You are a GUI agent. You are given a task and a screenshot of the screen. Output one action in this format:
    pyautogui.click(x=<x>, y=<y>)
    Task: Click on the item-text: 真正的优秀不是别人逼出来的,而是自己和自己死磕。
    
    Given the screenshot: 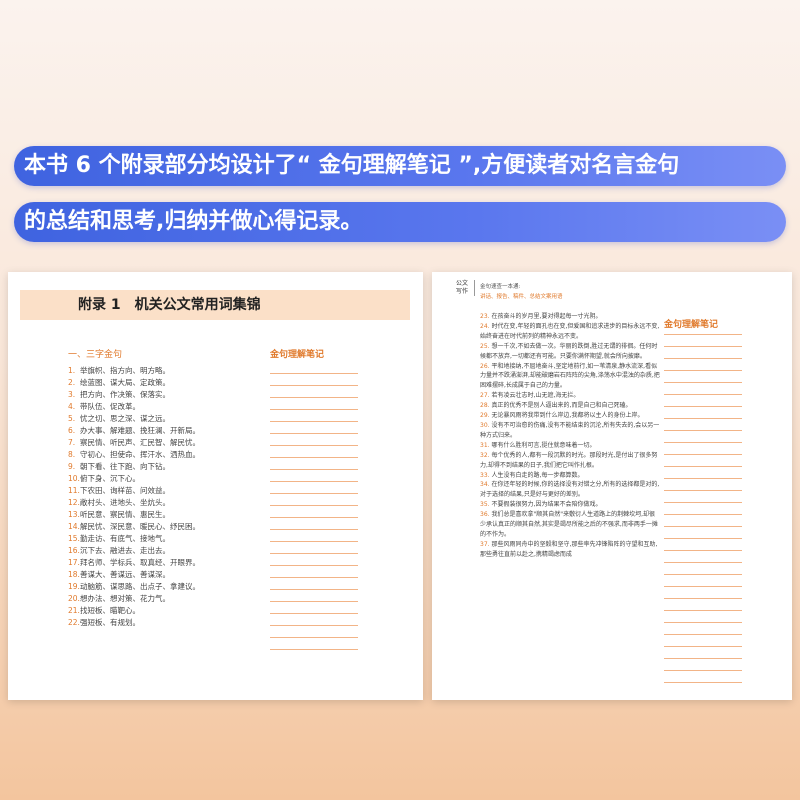 What is the action you would take?
    pyautogui.click(x=561, y=406)
    